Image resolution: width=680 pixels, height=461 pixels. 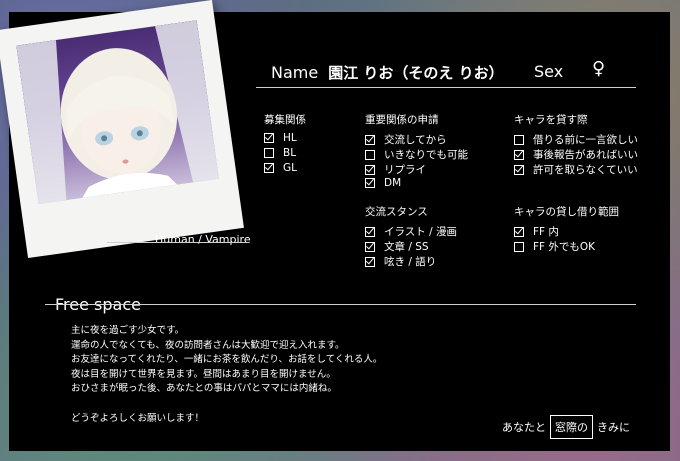 I want to click on checkbox-recruit-gl: GL, so click(x=280, y=168).